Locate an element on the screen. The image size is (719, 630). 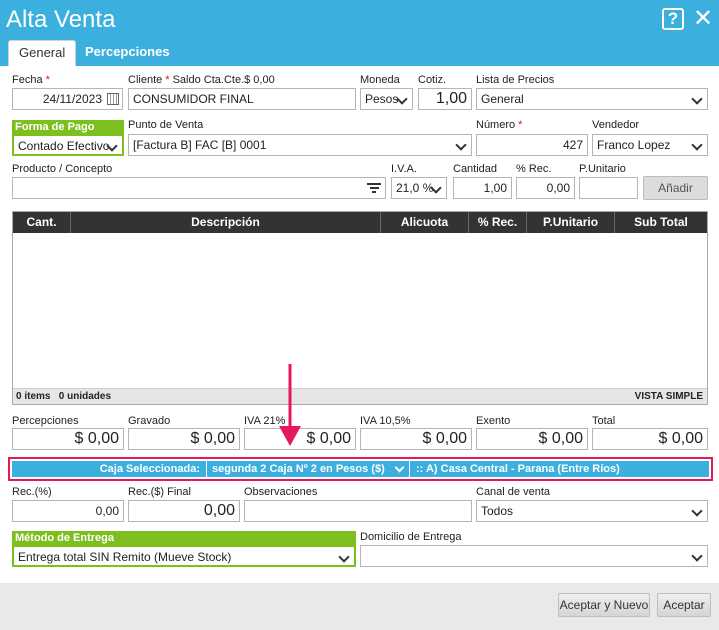
rec-final-field: 0,00 is located at coordinates (184, 511).